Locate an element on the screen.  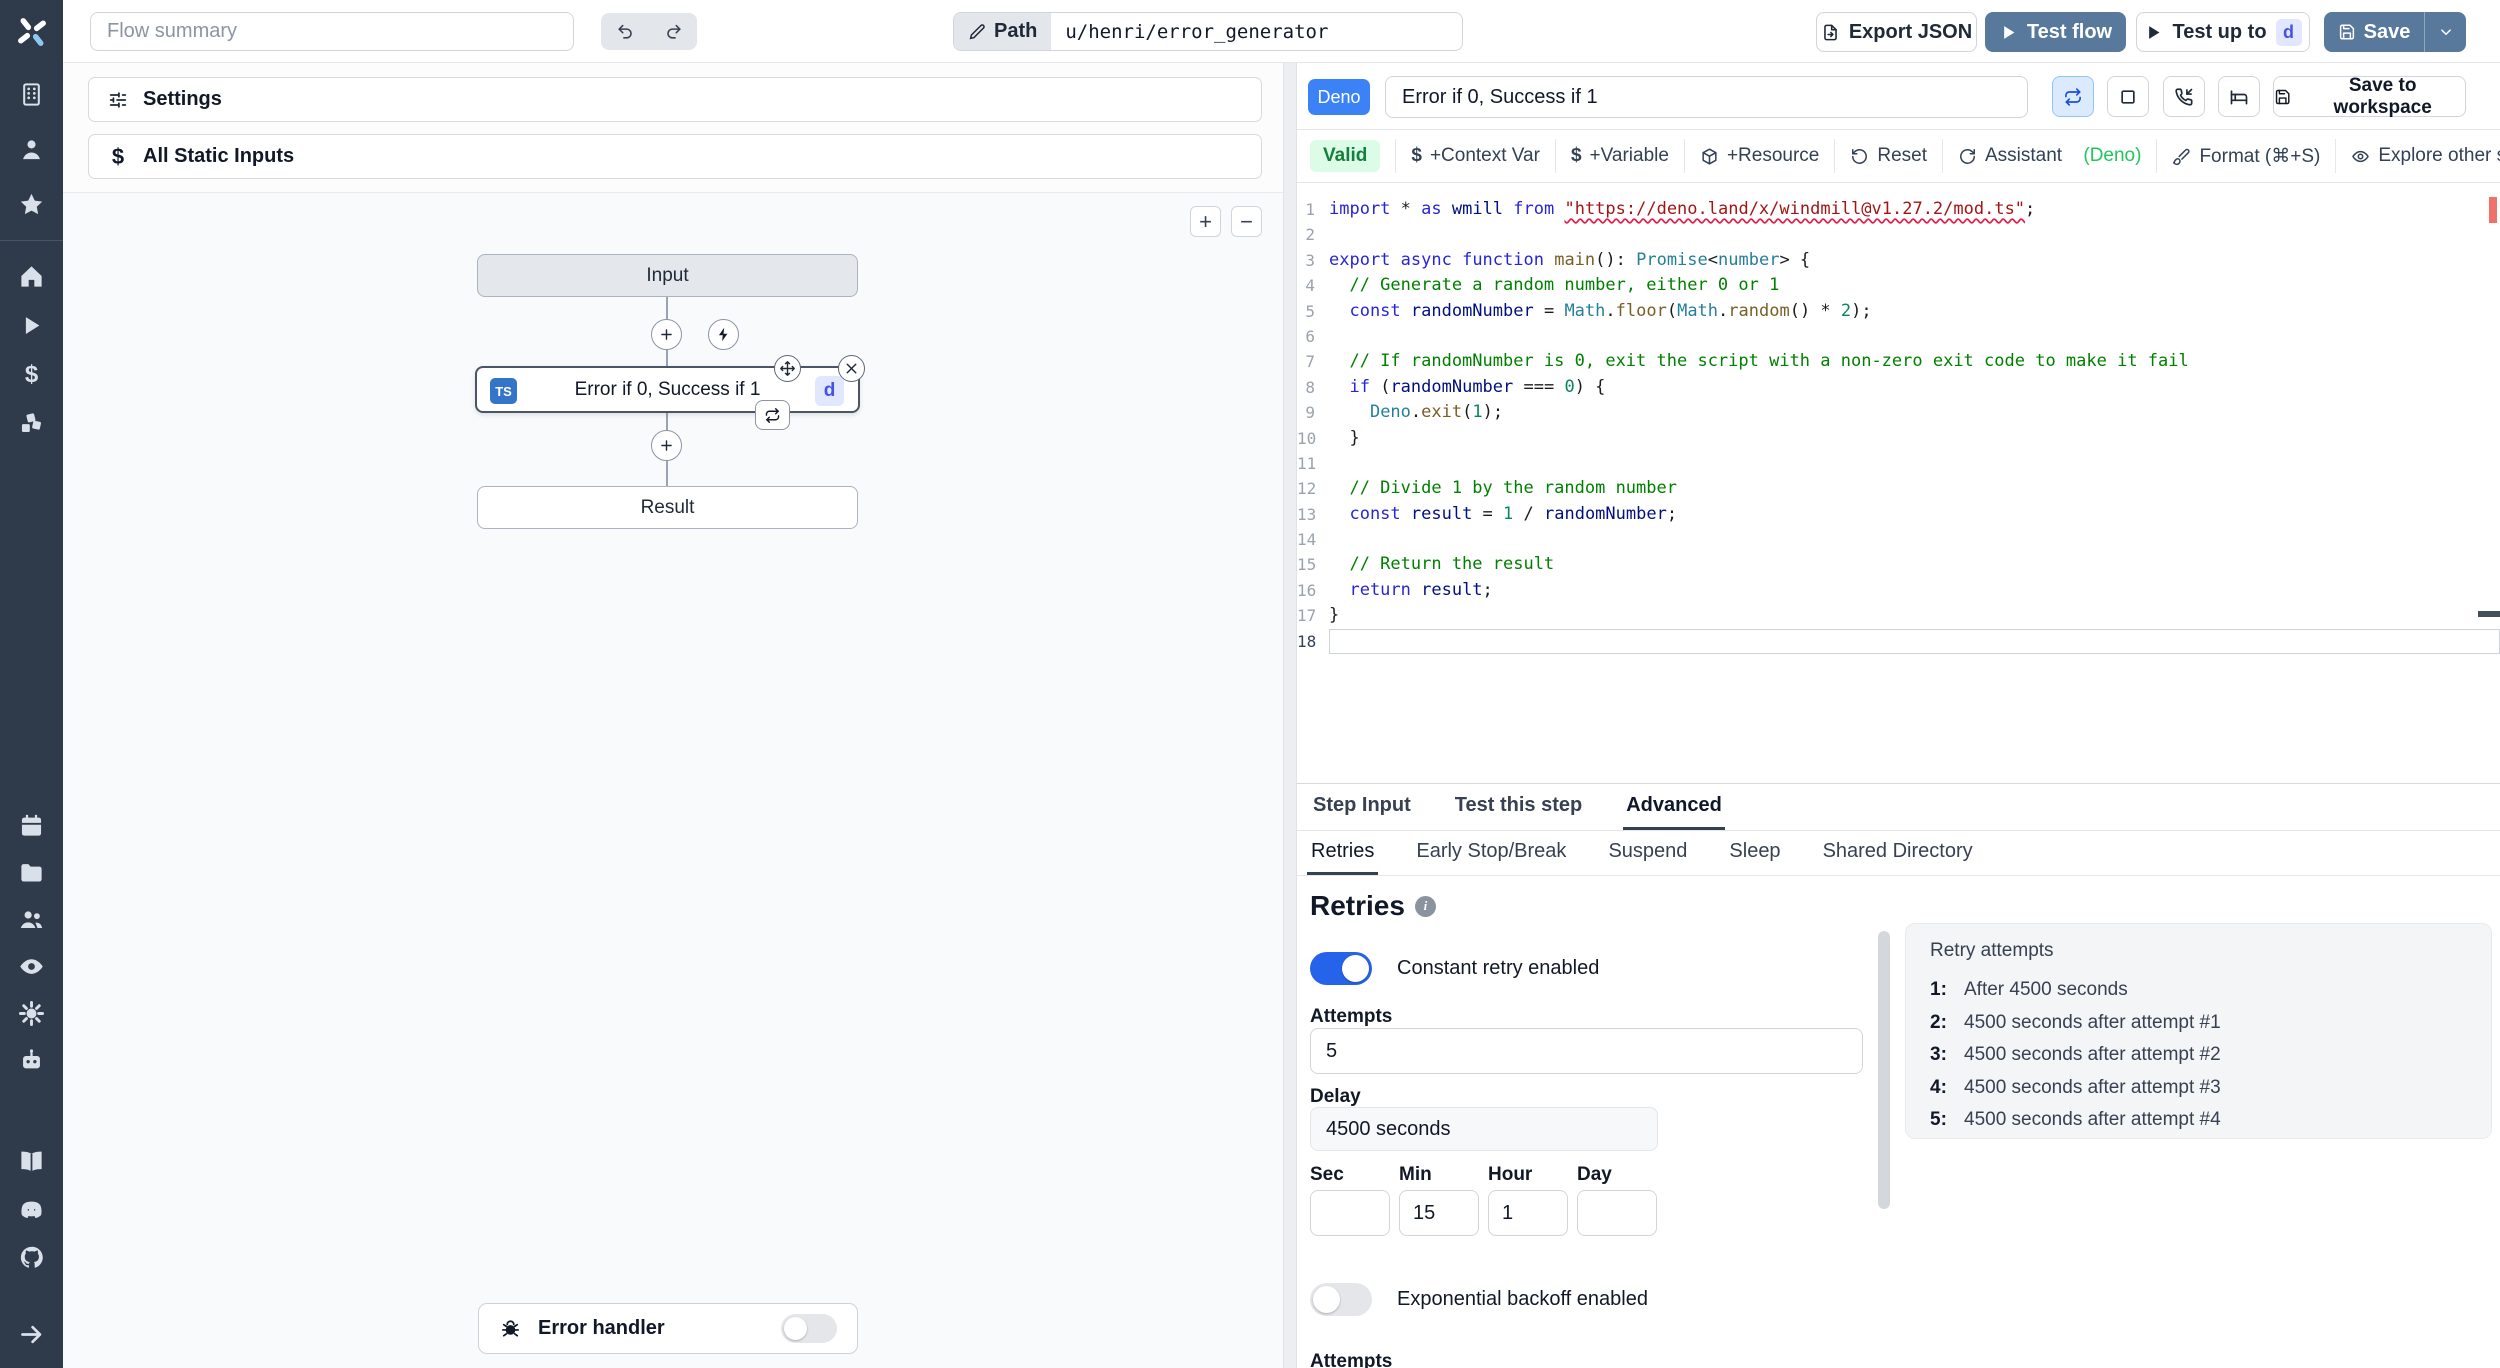
delay-min-input is located at coordinates (1439, 1213).